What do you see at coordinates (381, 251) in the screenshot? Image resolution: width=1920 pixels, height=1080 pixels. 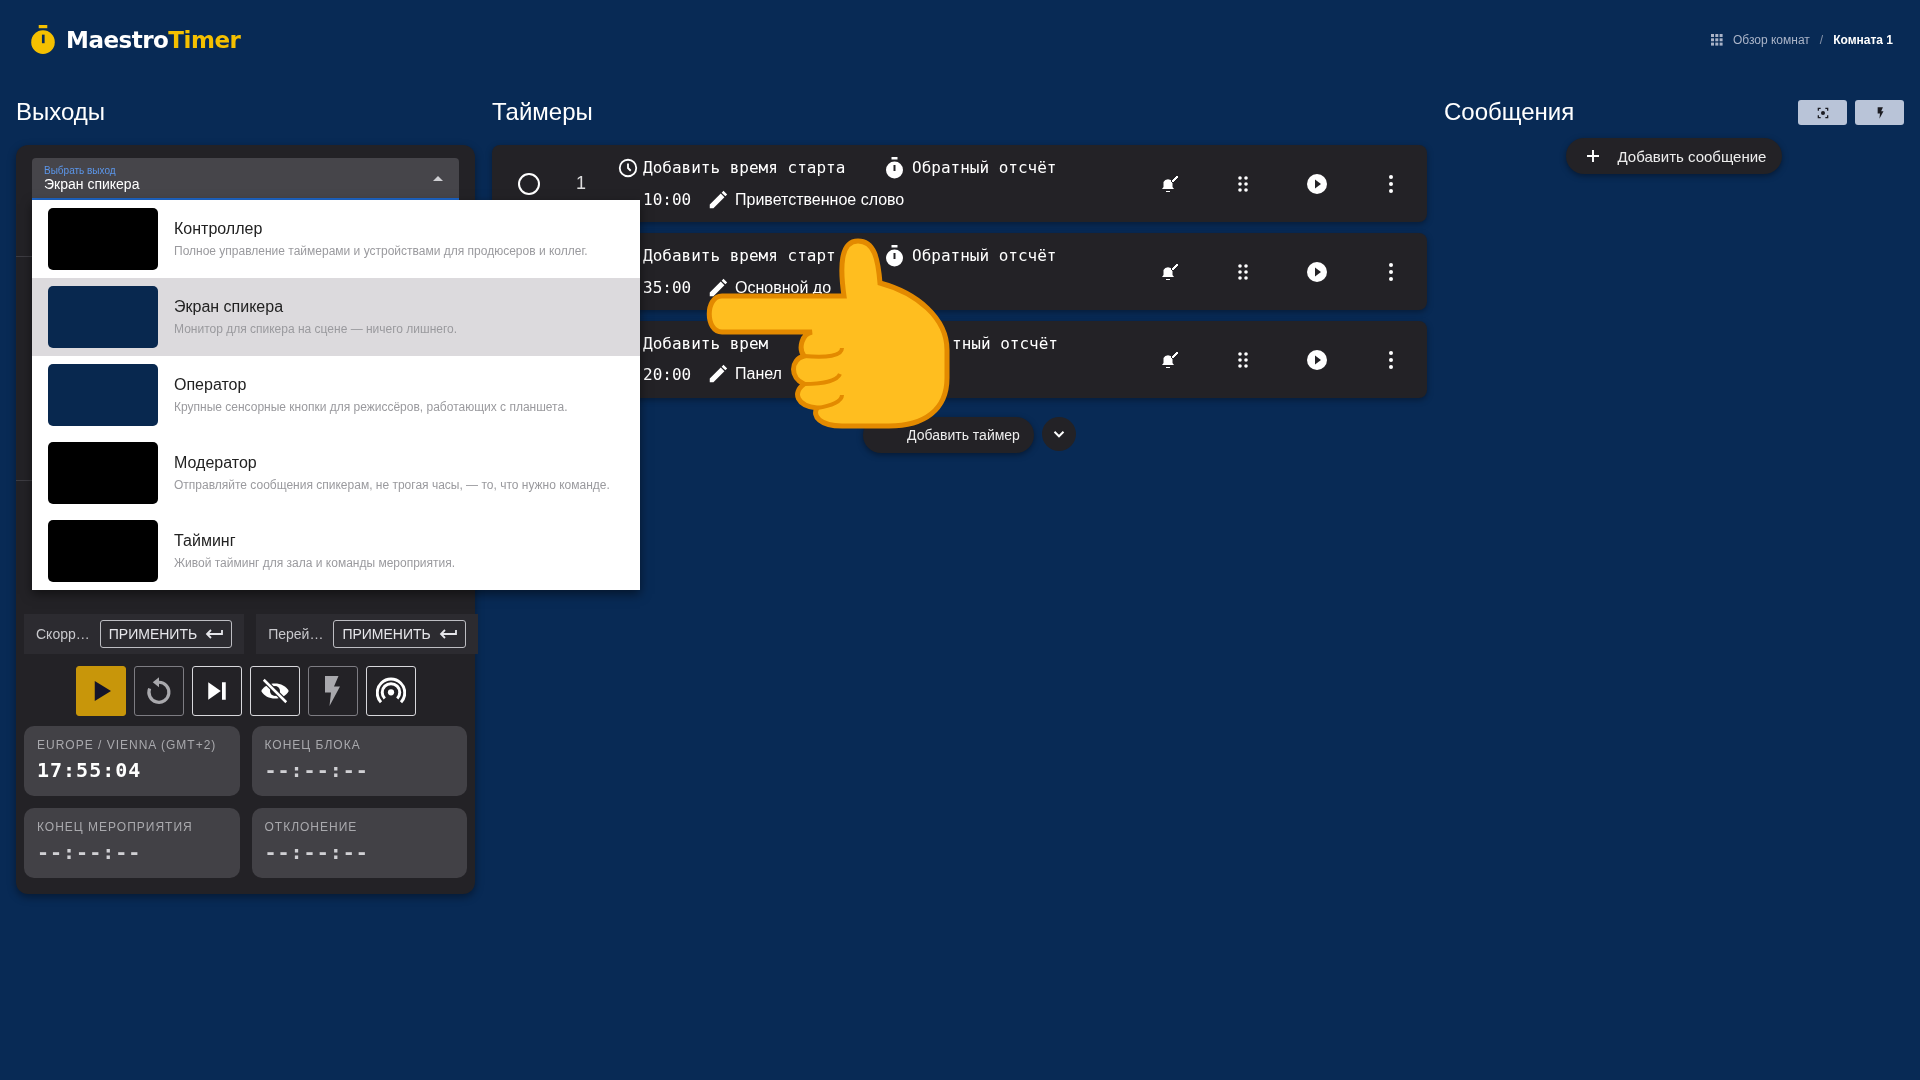 I see `option-description: Полное управление таймерами и устройствами для продюсеров и коллег.` at bounding box center [381, 251].